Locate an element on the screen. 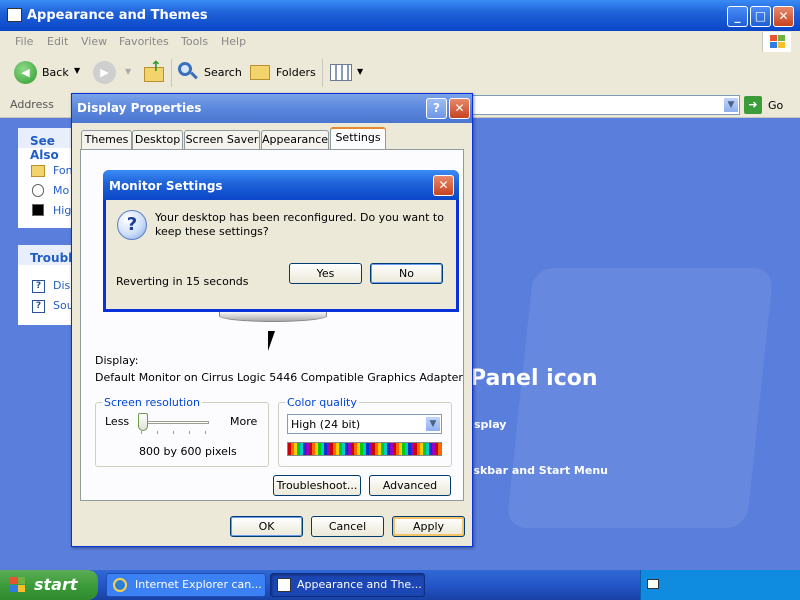 The image size is (800, 600). color-quality-value: High (24 bit) is located at coordinates (326, 424).